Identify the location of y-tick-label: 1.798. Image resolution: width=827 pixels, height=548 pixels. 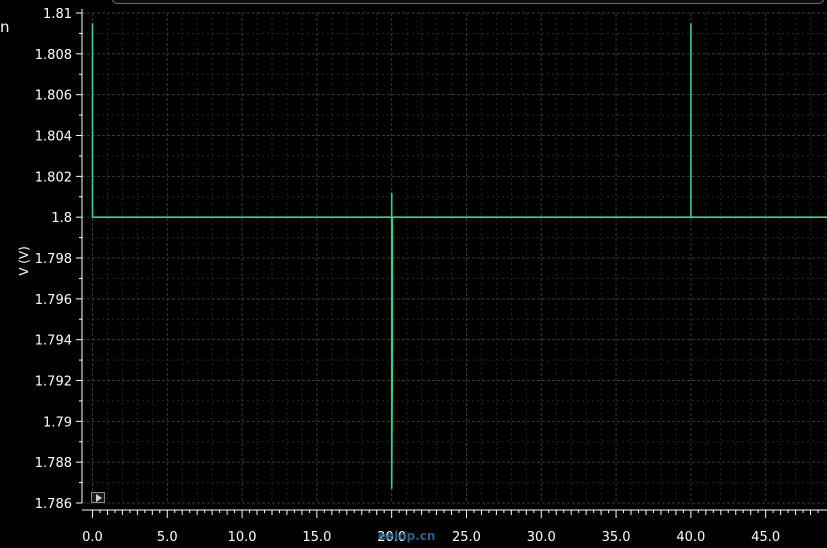
(53, 259).